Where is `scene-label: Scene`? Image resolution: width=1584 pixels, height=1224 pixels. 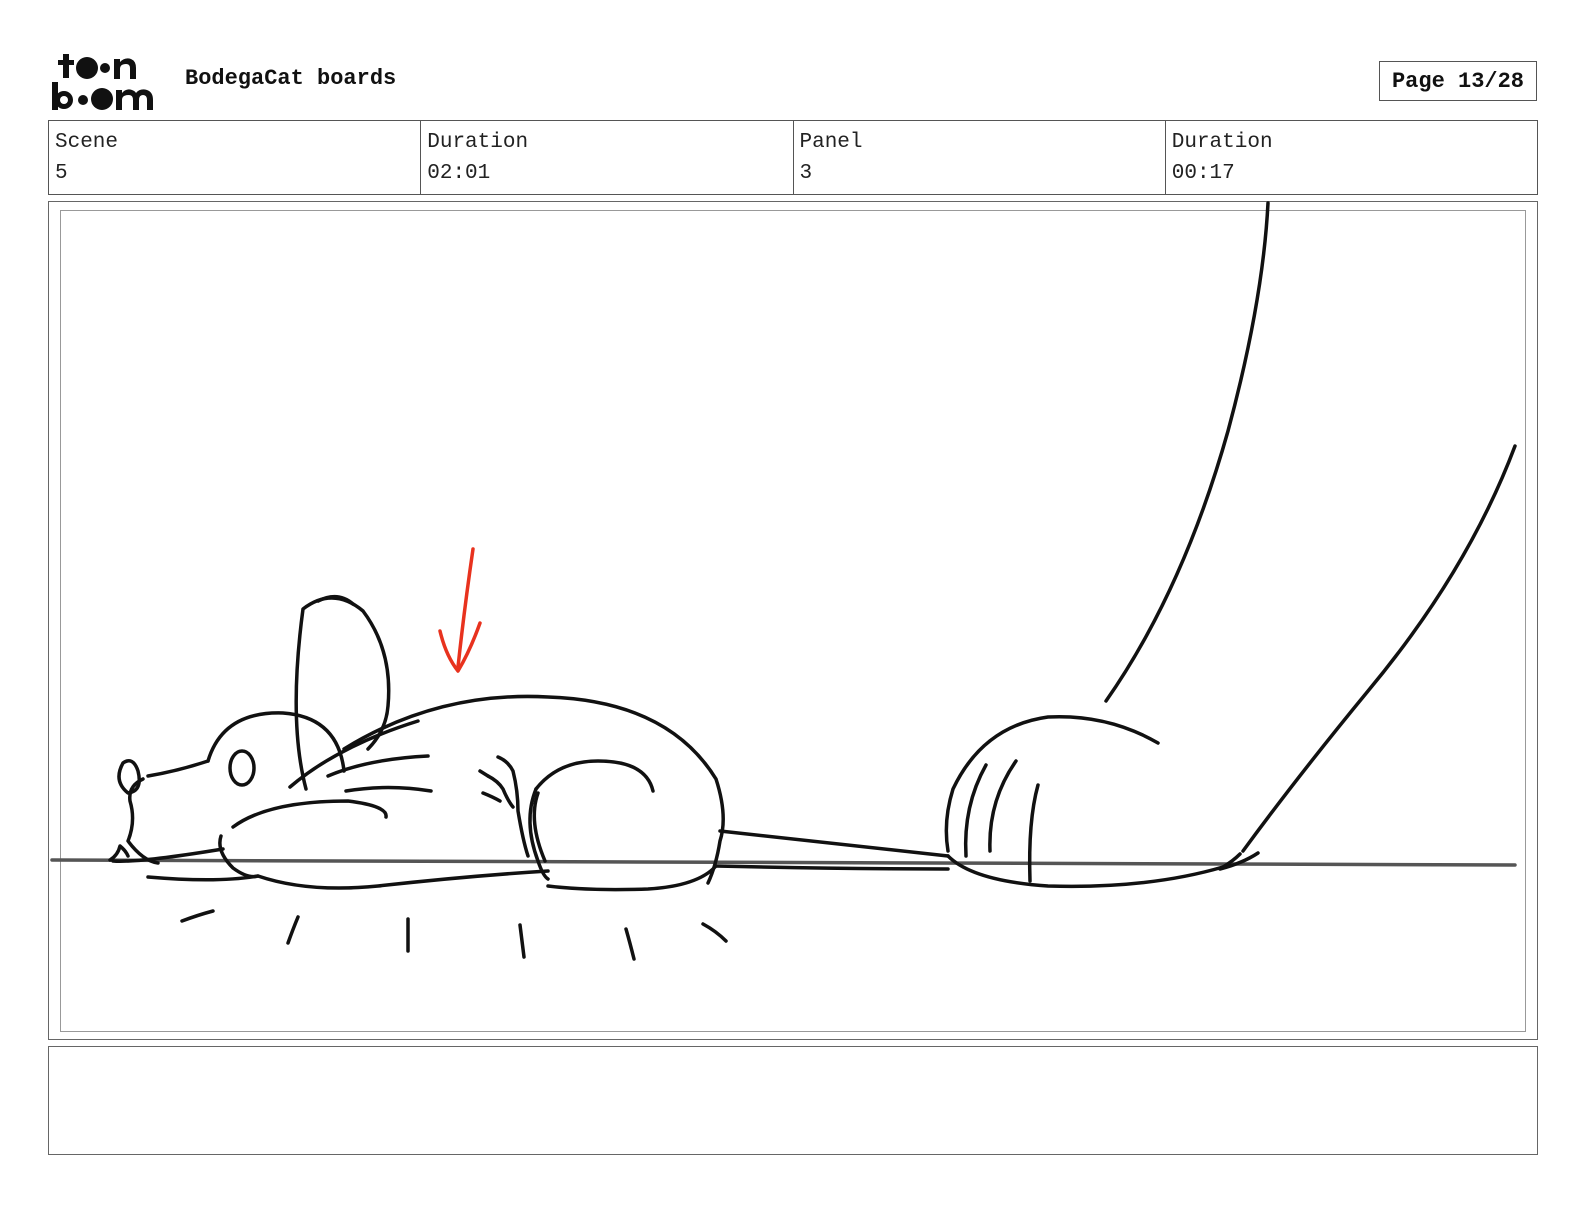
scene-label: Scene is located at coordinates (87, 142).